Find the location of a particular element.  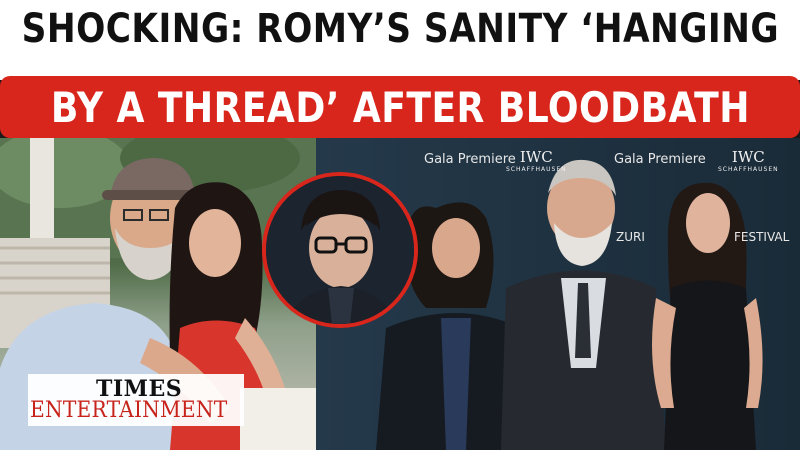

inset-portrait is located at coordinates (340, 250).